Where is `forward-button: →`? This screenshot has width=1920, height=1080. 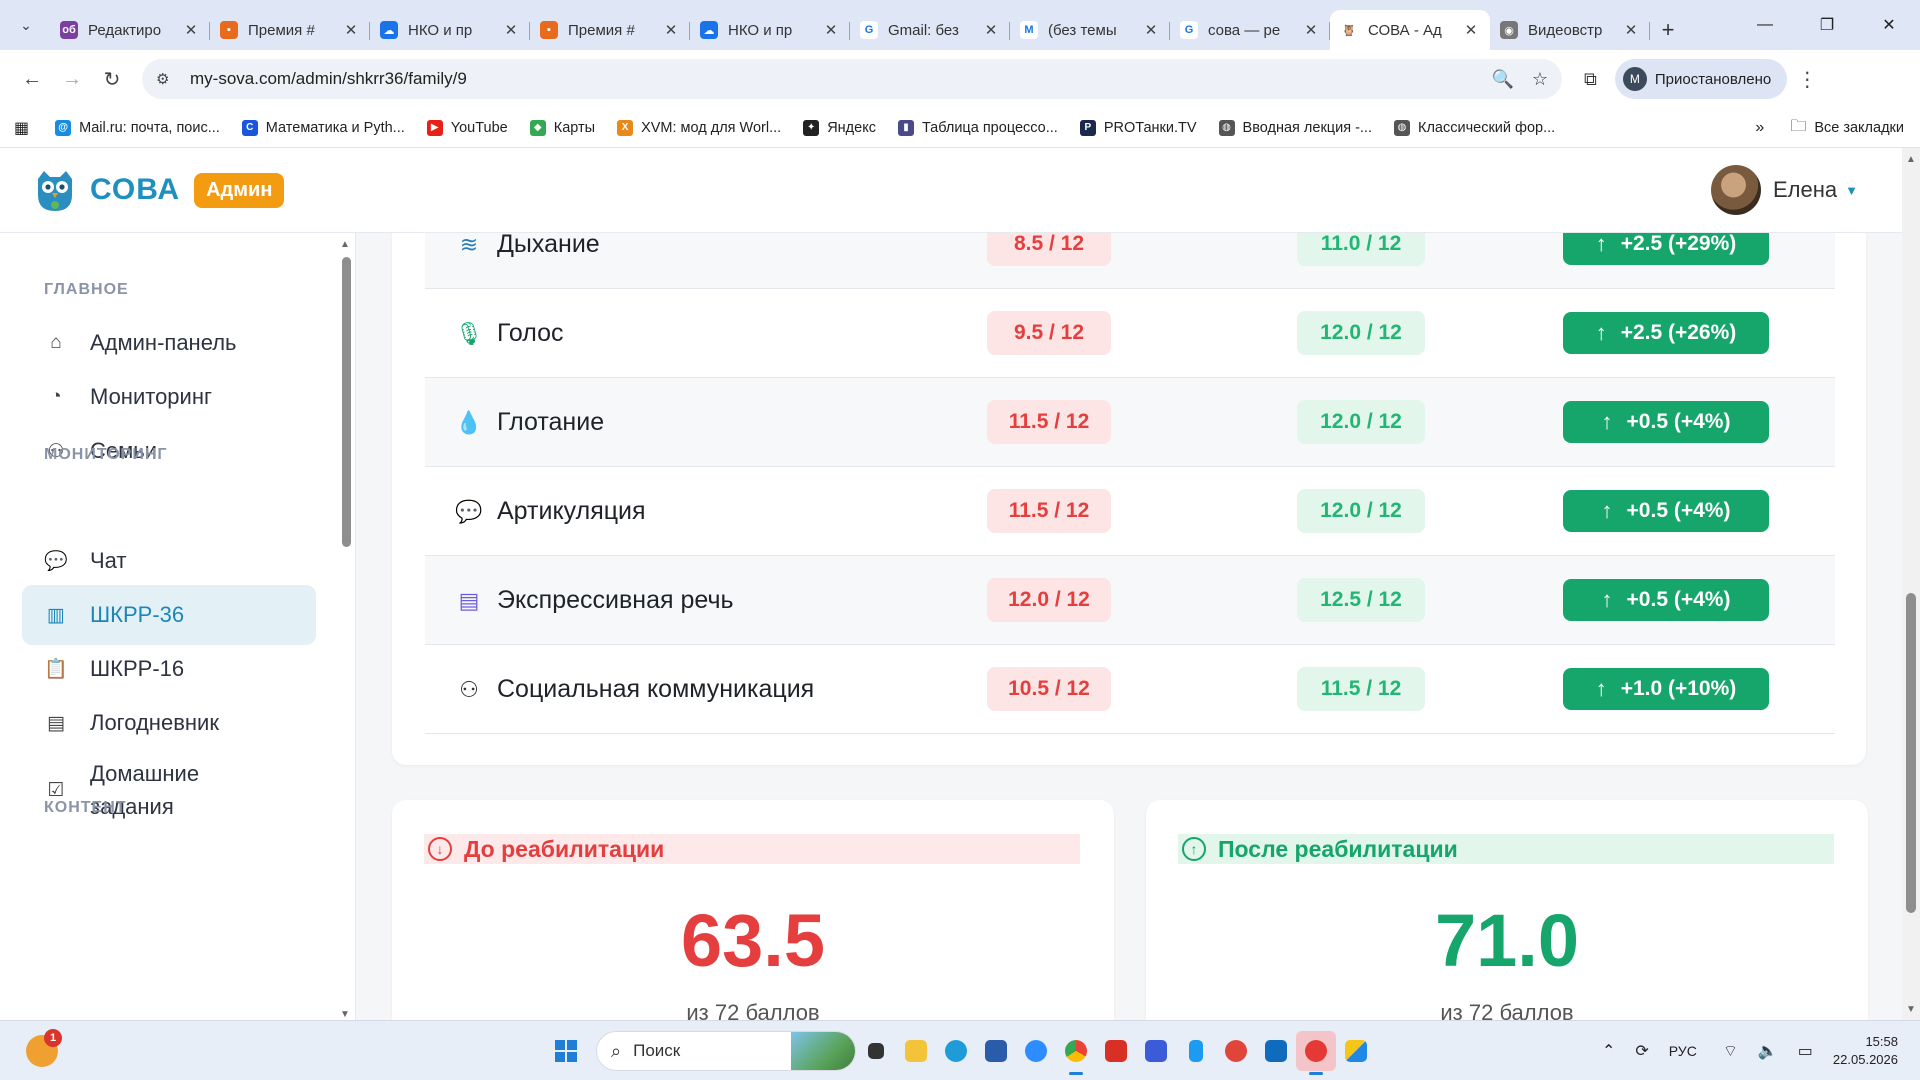 forward-button: → is located at coordinates (72, 79).